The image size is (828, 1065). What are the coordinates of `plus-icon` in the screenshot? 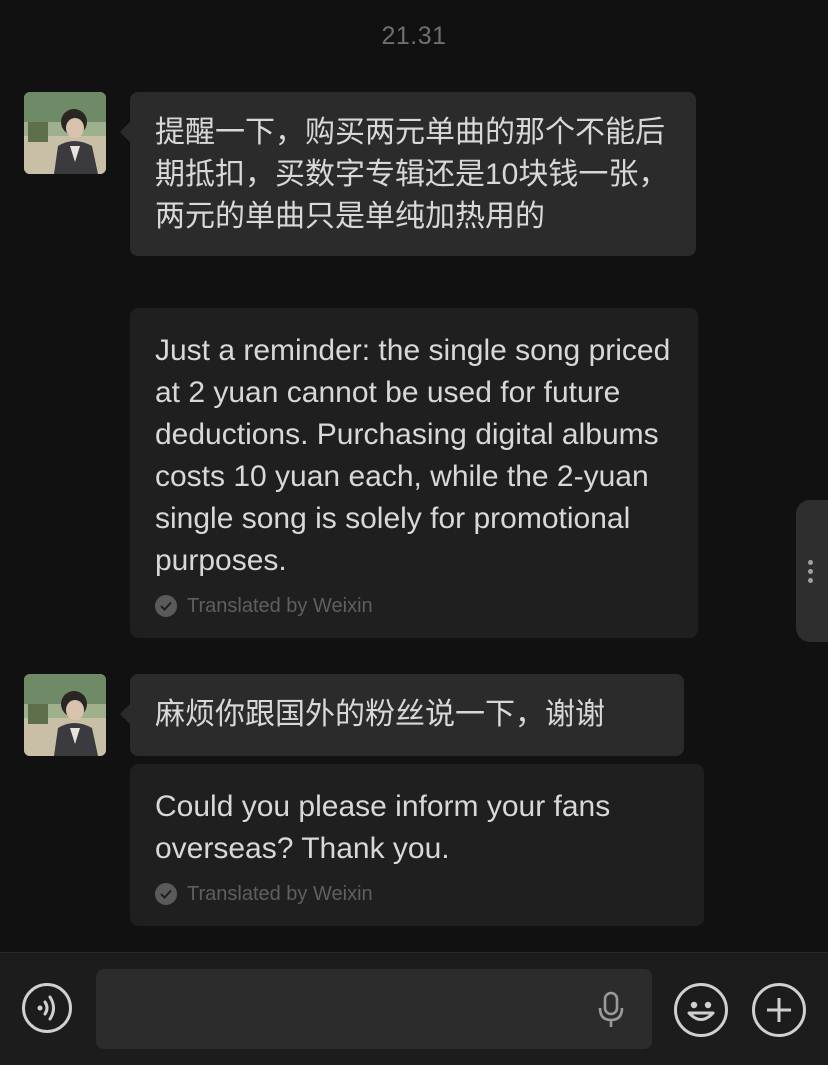 It's located at (779, 1010).